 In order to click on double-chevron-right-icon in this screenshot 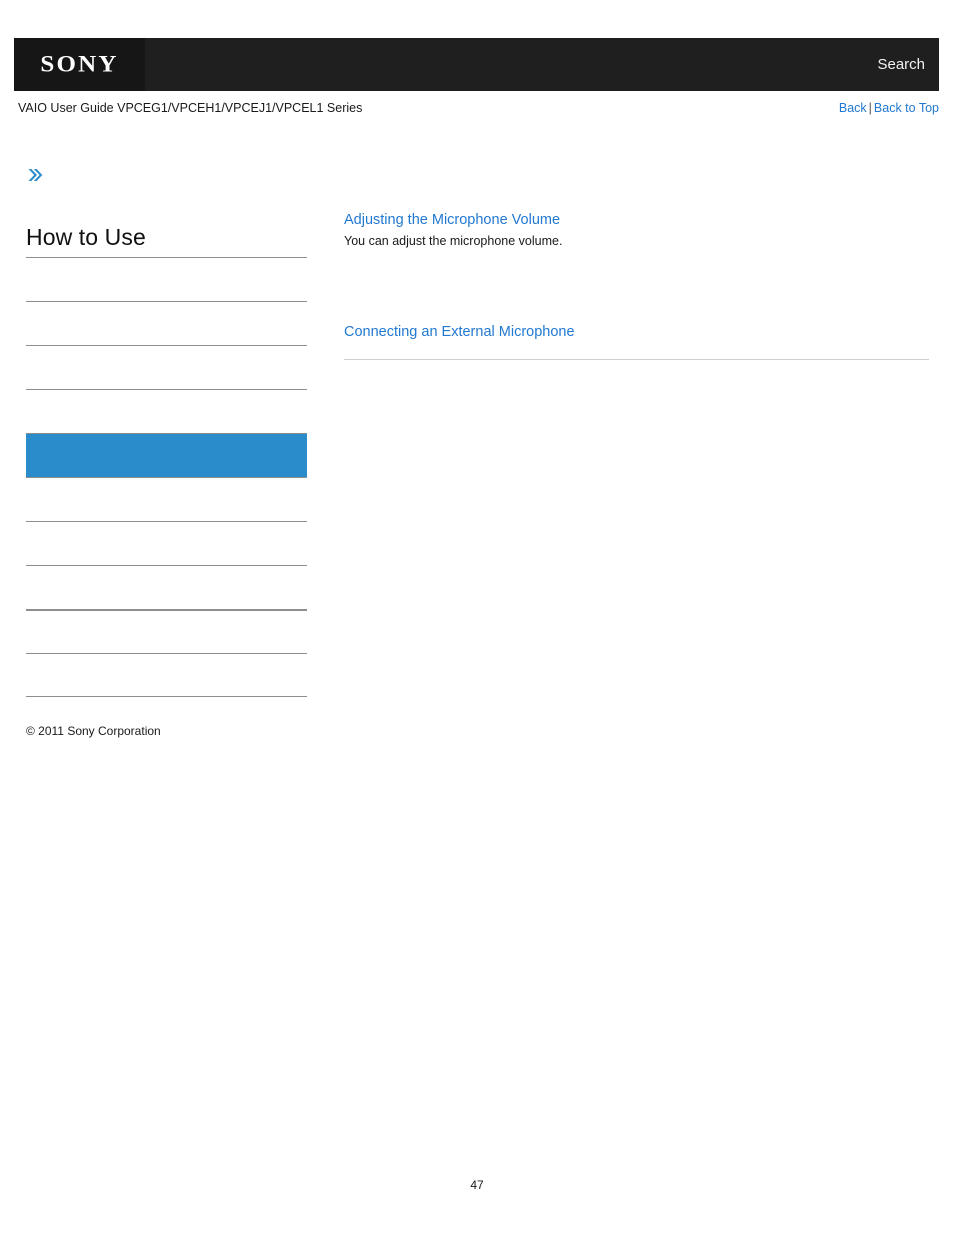, I will do `click(35, 175)`.